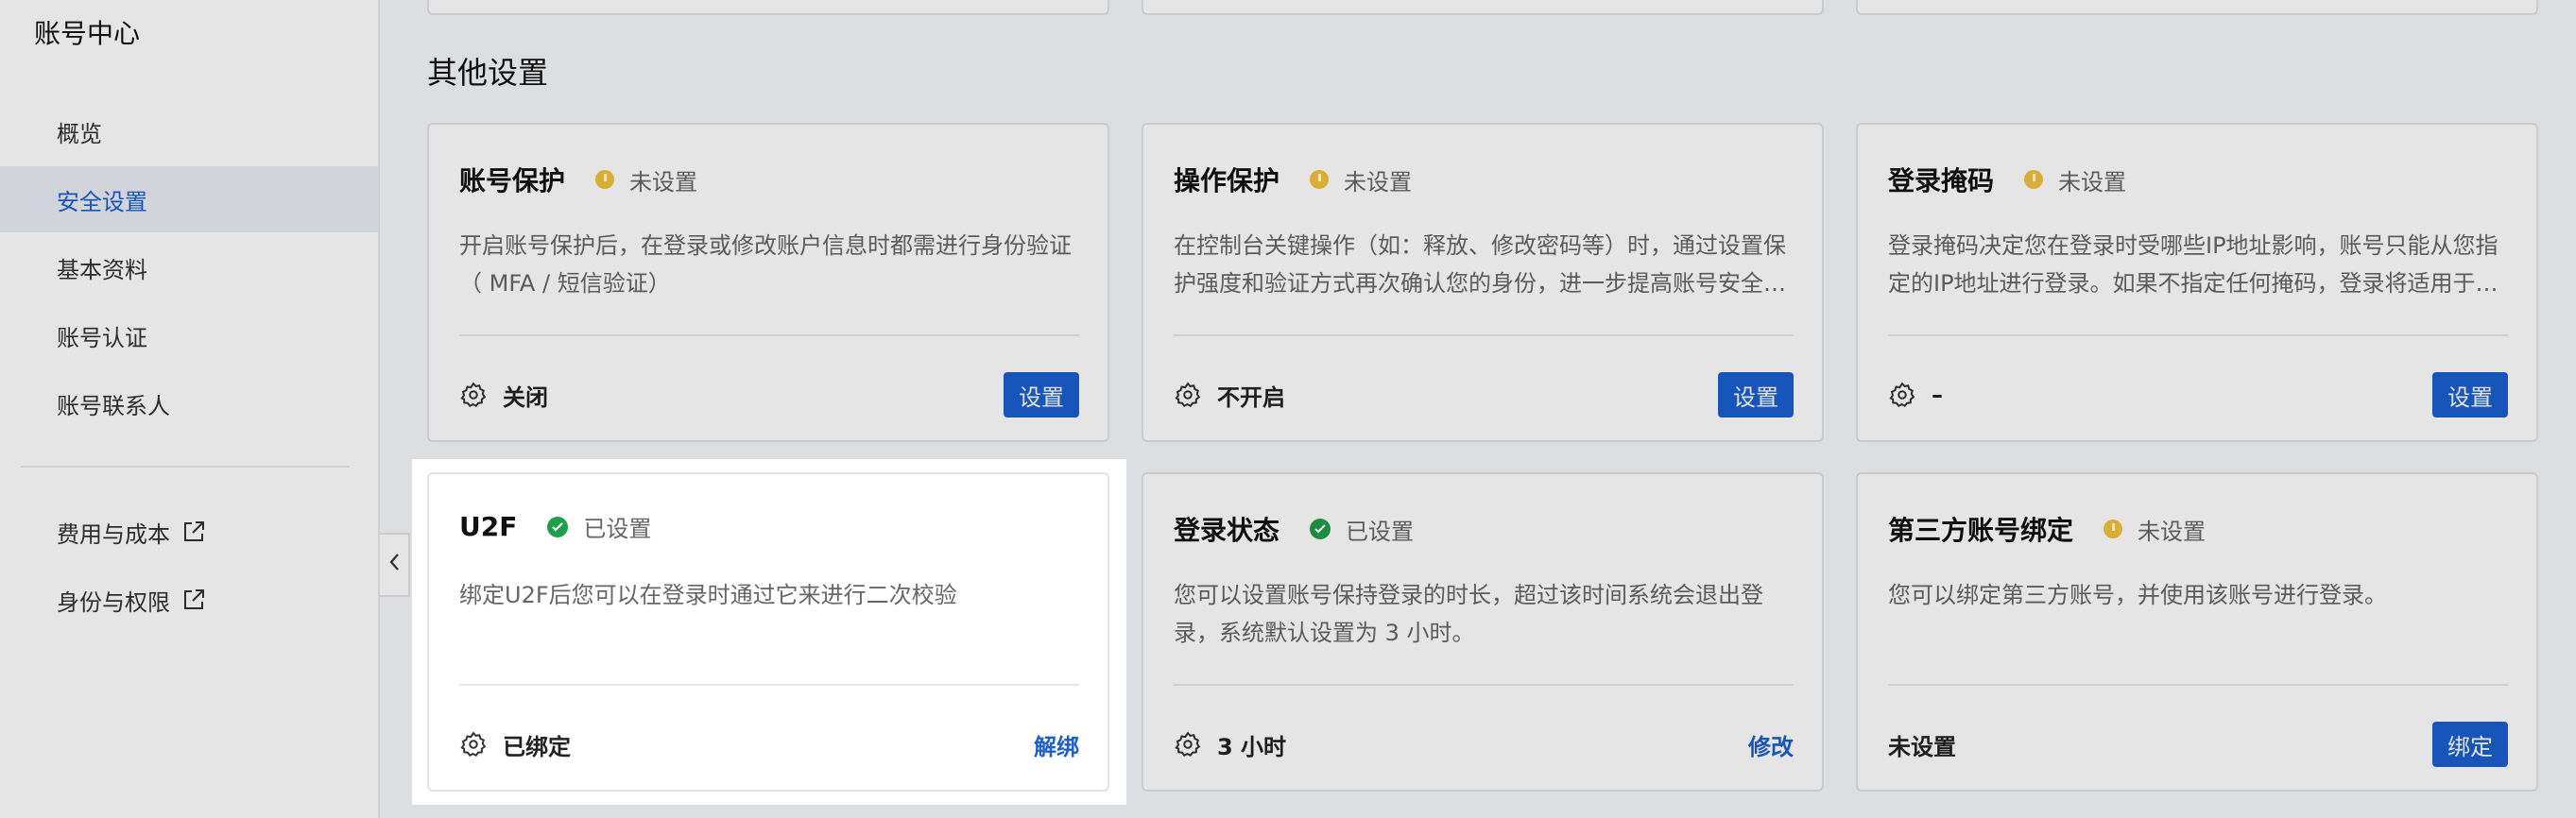 This screenshot has width=2576, height=818. What do you see at coordinates (488, 526) in the screenshot?
I see `card-title: U2F` at bounding box center [488, 526].